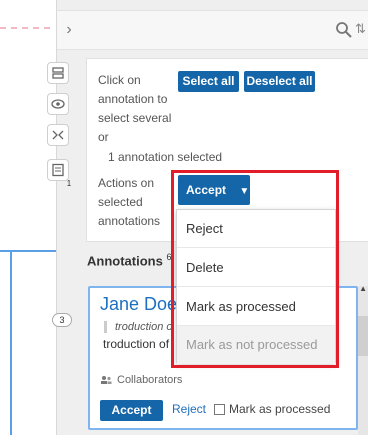 This screenshot has width=368, height=435. I want to click on sidebar-topbar: › ⇅, so click(212, 30).